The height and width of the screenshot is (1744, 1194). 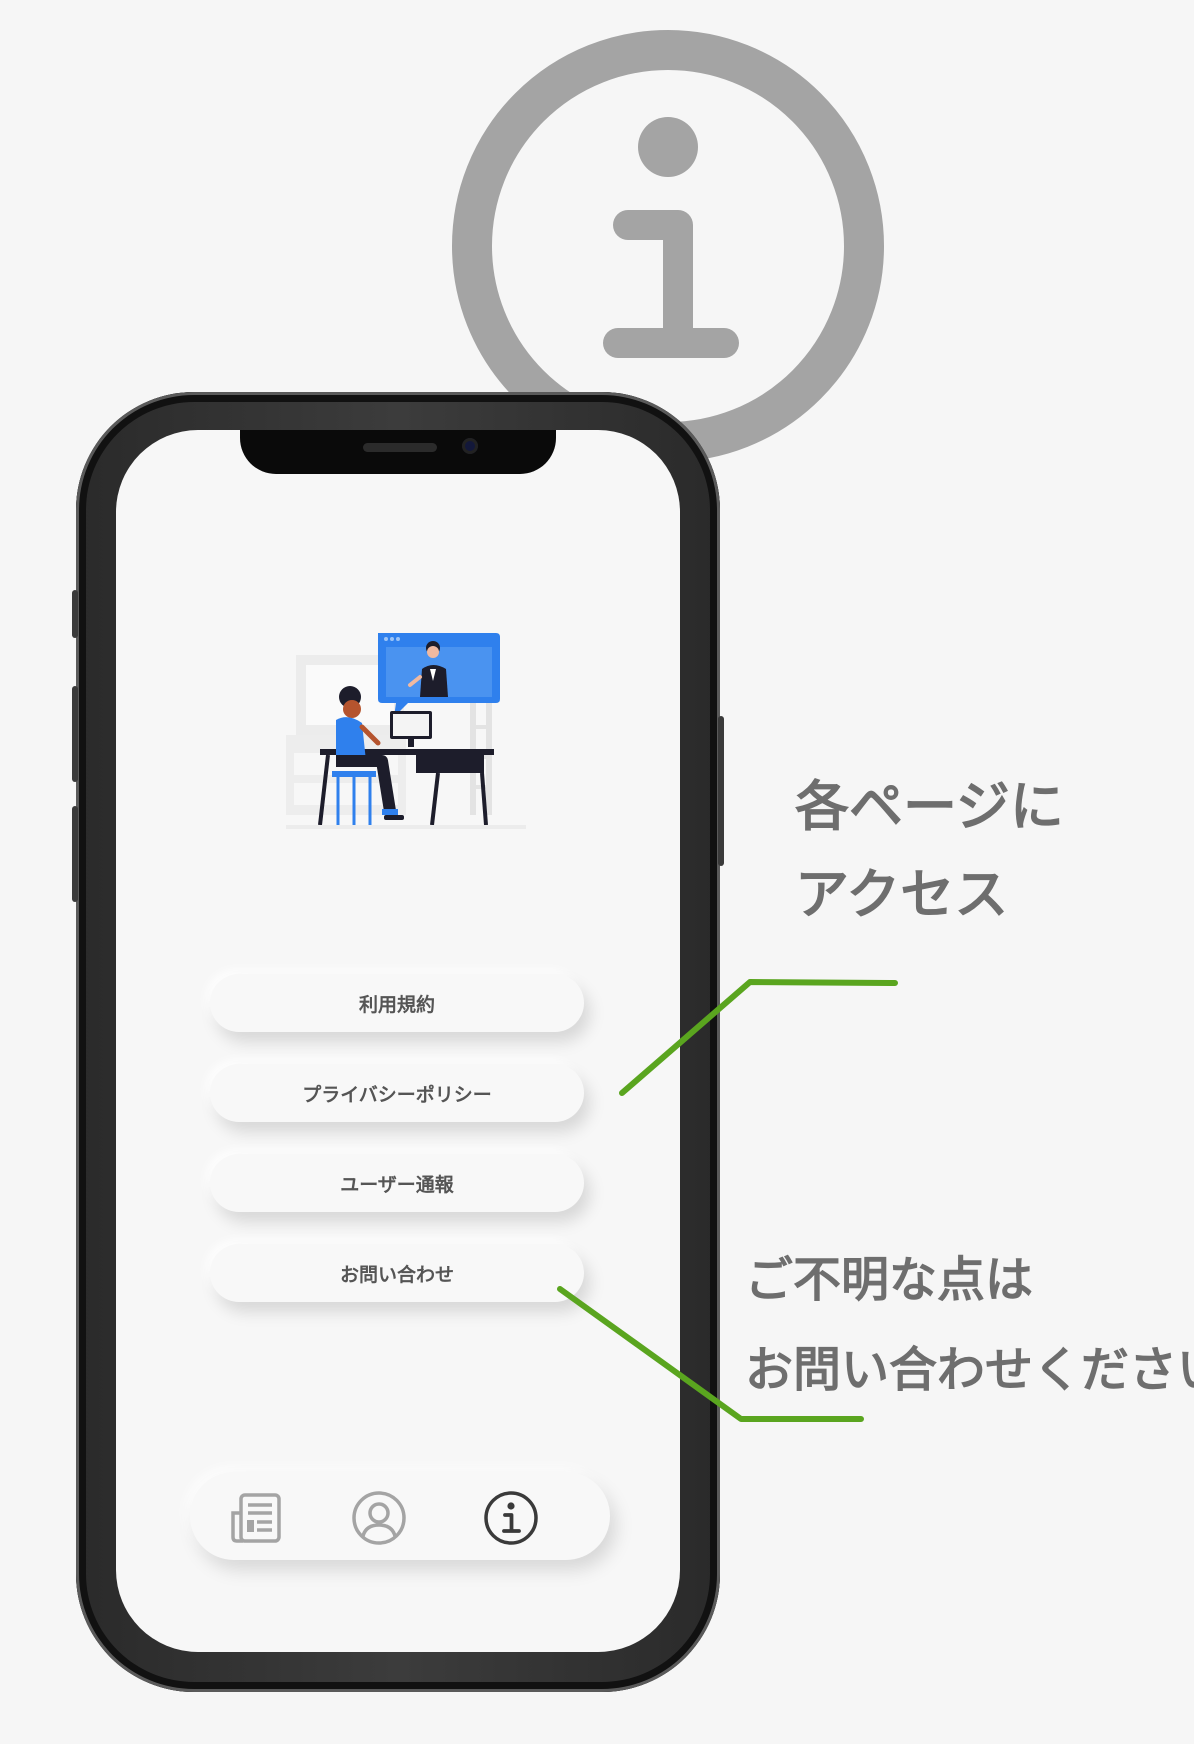 What do you see at coordinates (406, 731) in the screenshot?
I see `video-call-illustration` at bounding box center [406, 731].